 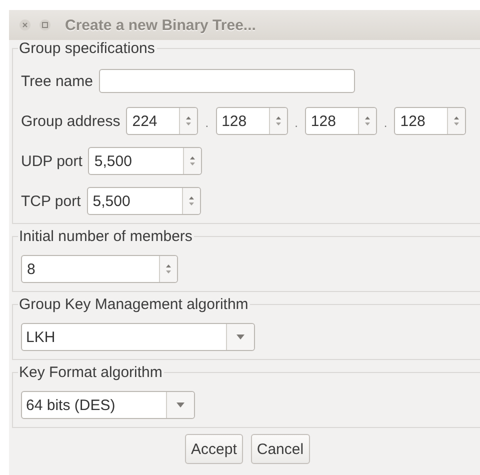 I want to click on field-label: Group address, so click(x=70, y=121).